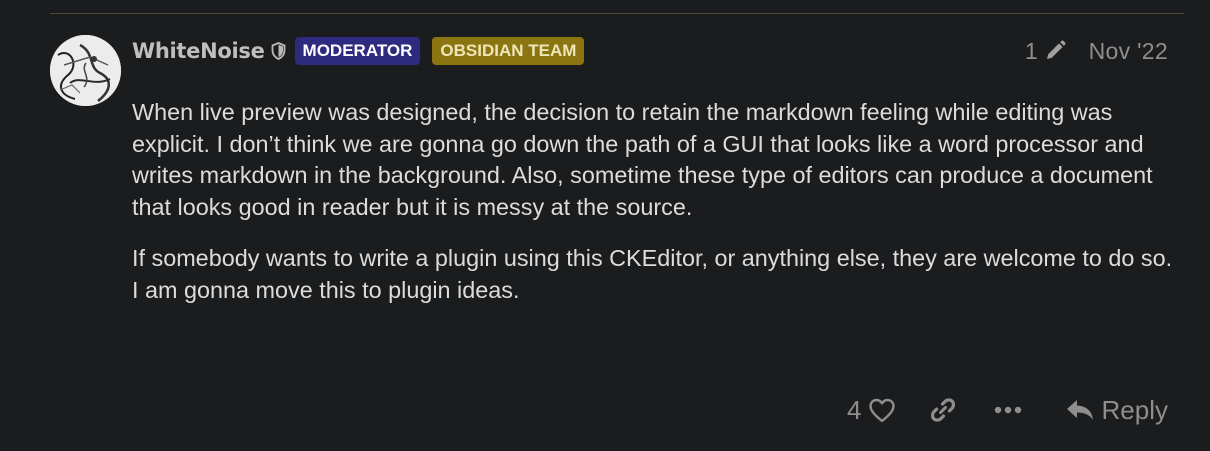 The height and width of the screenshot is (451, 1210). I want to click on post-info: 1 Nov '22, so click(1096, 51).